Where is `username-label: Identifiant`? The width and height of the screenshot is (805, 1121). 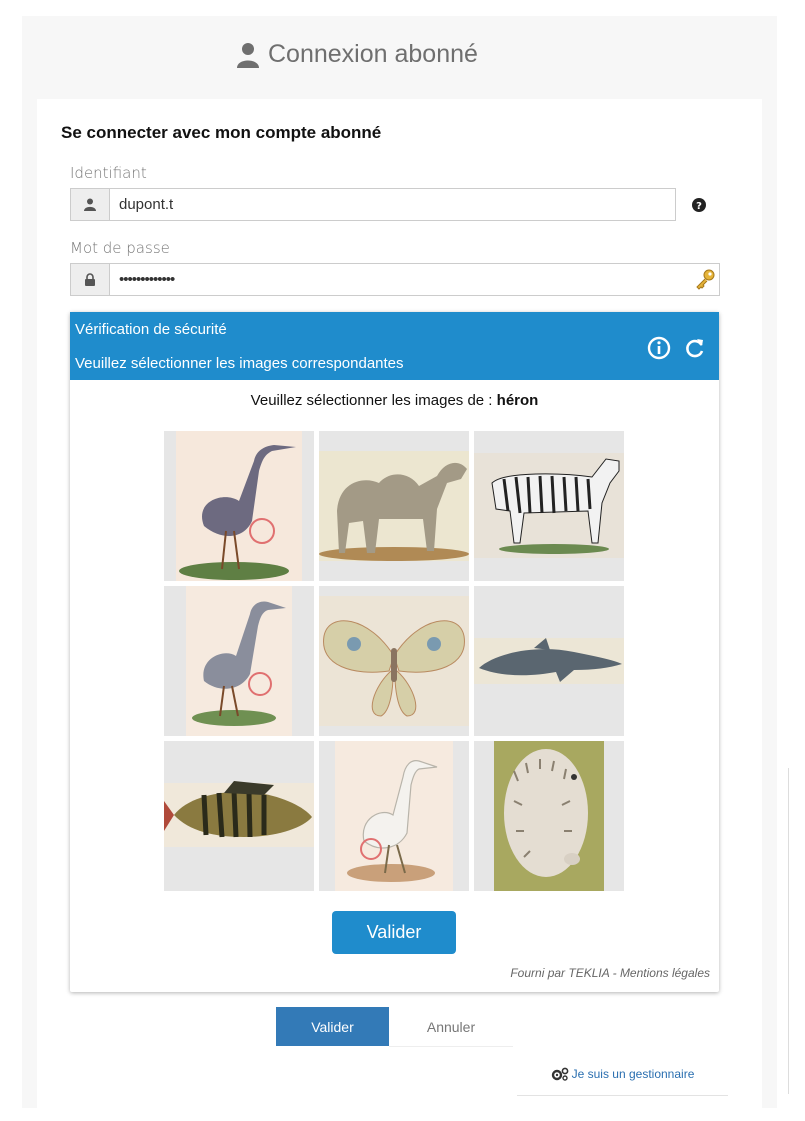
username-label: Identifiant is located at coordinates (108, 173).